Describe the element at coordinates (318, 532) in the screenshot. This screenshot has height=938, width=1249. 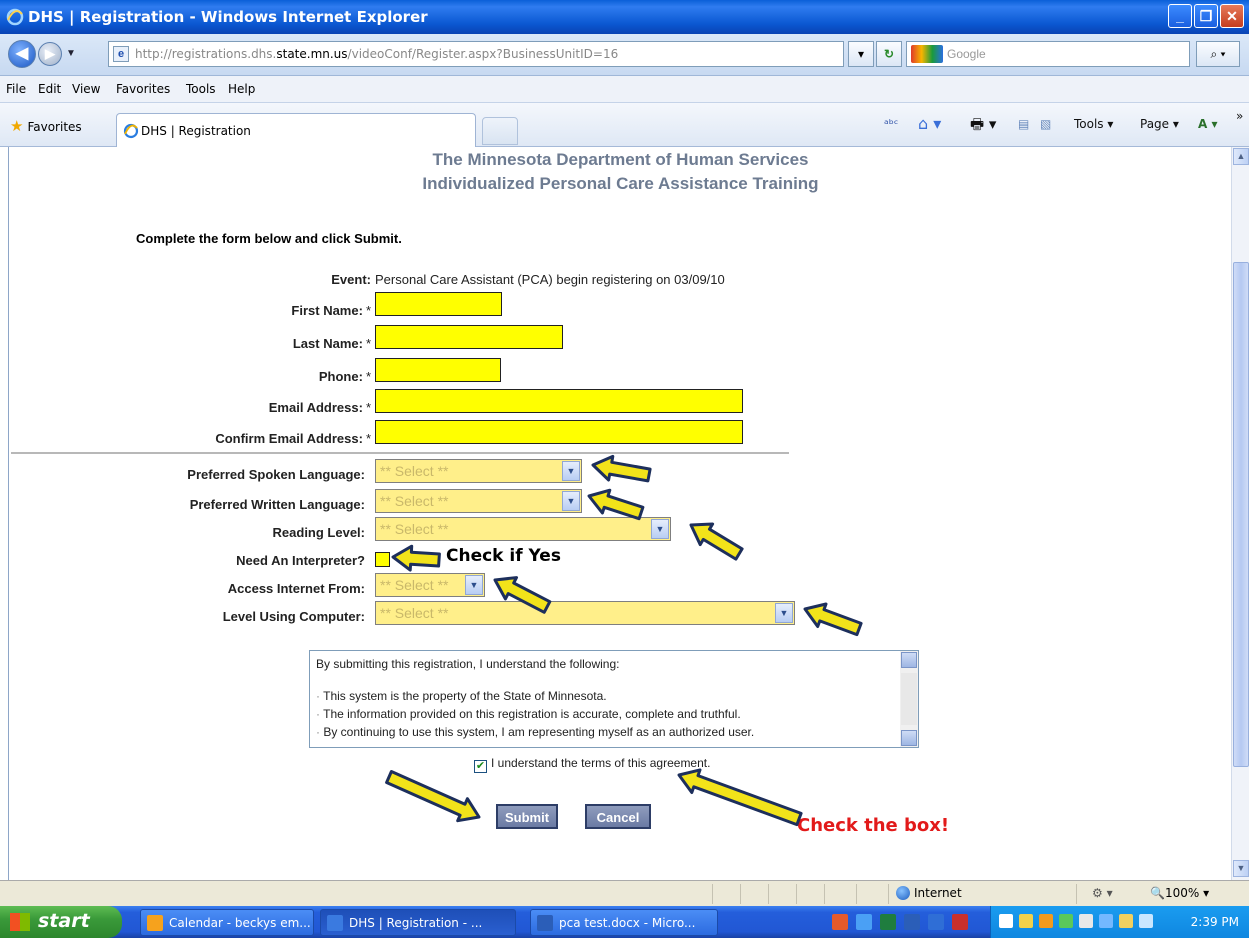
I see `reading-level-label: Reading Level:` at that location.